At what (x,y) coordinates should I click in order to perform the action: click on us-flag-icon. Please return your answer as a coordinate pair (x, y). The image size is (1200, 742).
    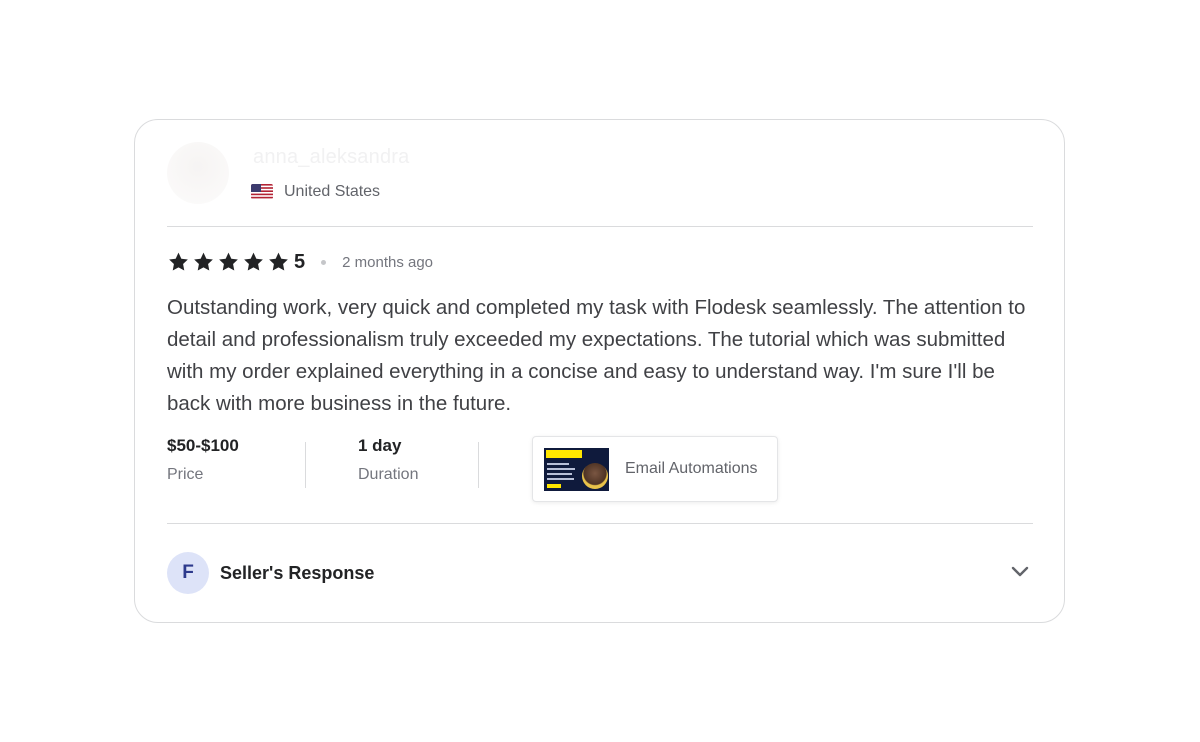
    Looking at the image, I should click on (262, 191).